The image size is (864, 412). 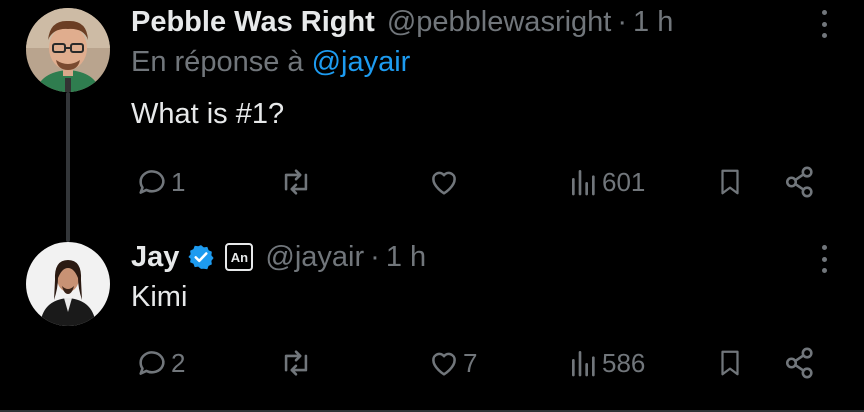 What do you see at coordinates (470, 362) in the screenshot?
I see `like-count: 7` at bounding box center [470, 362].